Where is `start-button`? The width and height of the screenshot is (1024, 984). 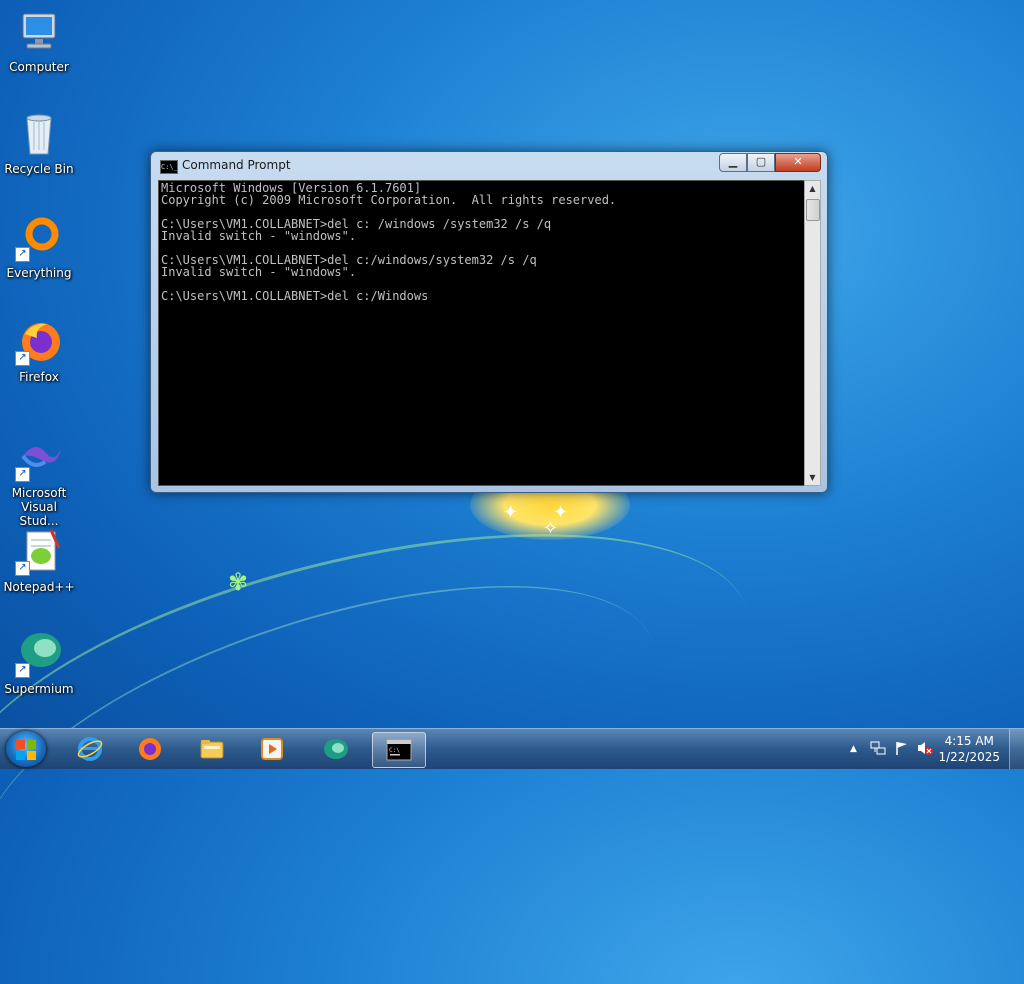 start-button is located at coordinates (26, 749).